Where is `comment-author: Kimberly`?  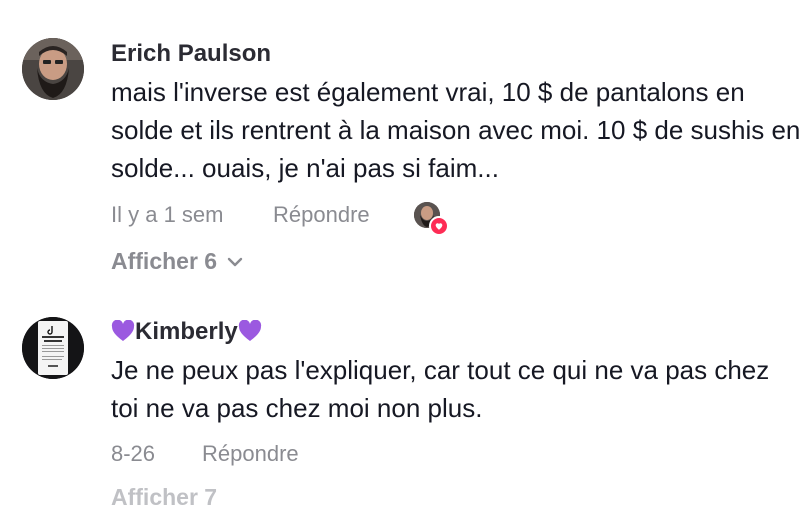 comment-author: Kimberly is located at coordinates (186, 331).